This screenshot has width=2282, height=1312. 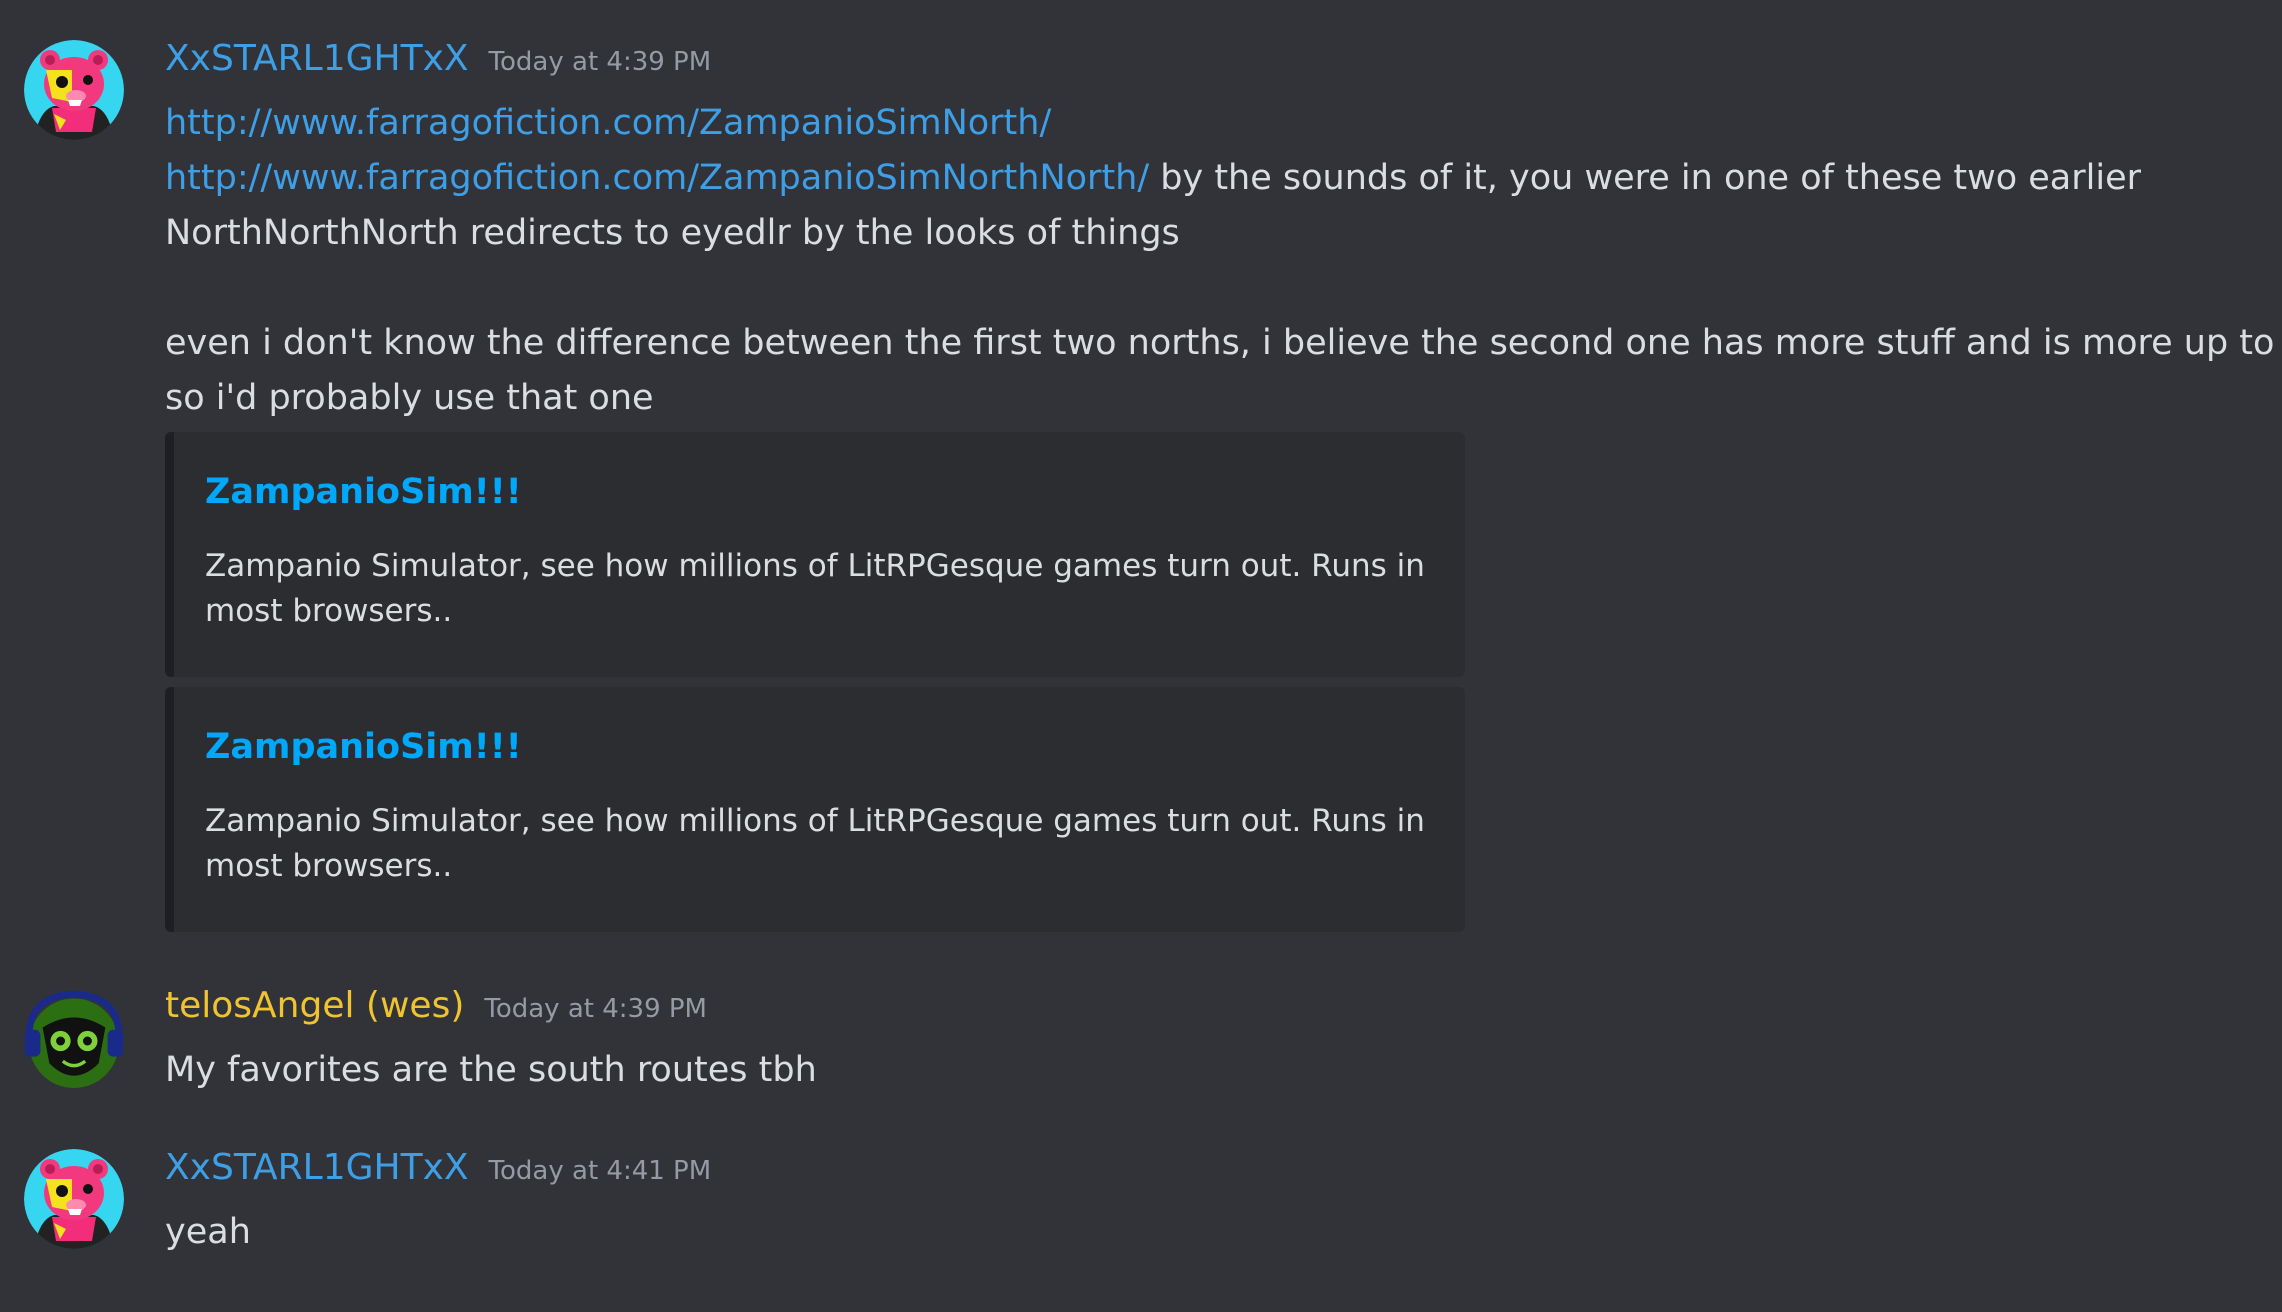 What do you see at coordinates (314, 1005) in the screenshot?
I see `username: telosAngel (wes)` at bounding box center [314, 1005].